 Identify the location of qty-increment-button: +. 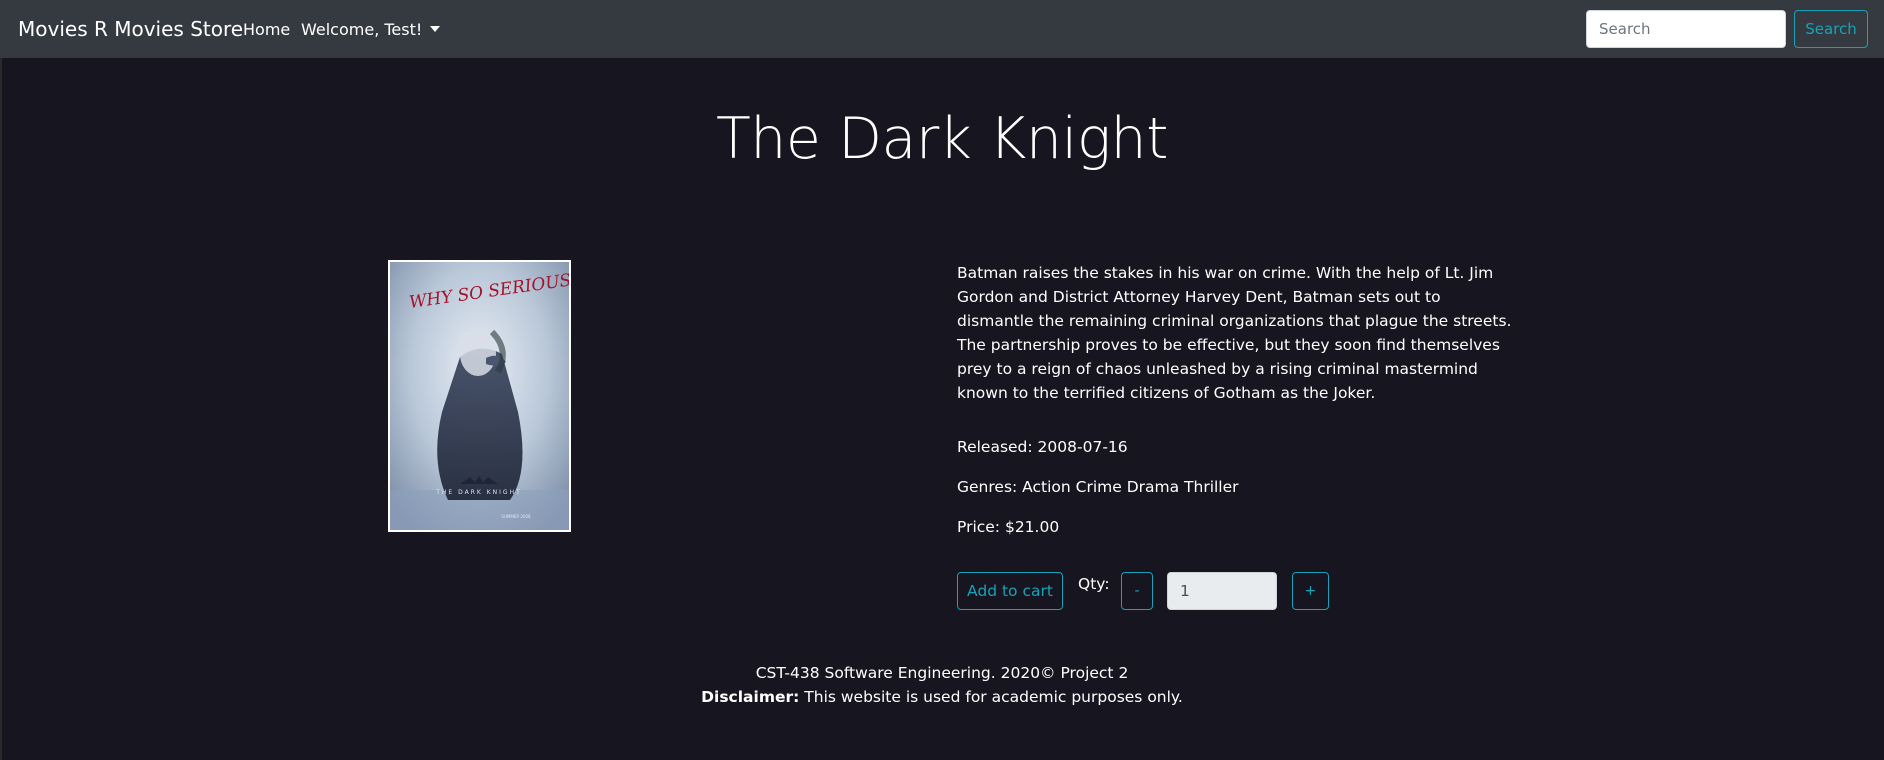
(1310, 591).